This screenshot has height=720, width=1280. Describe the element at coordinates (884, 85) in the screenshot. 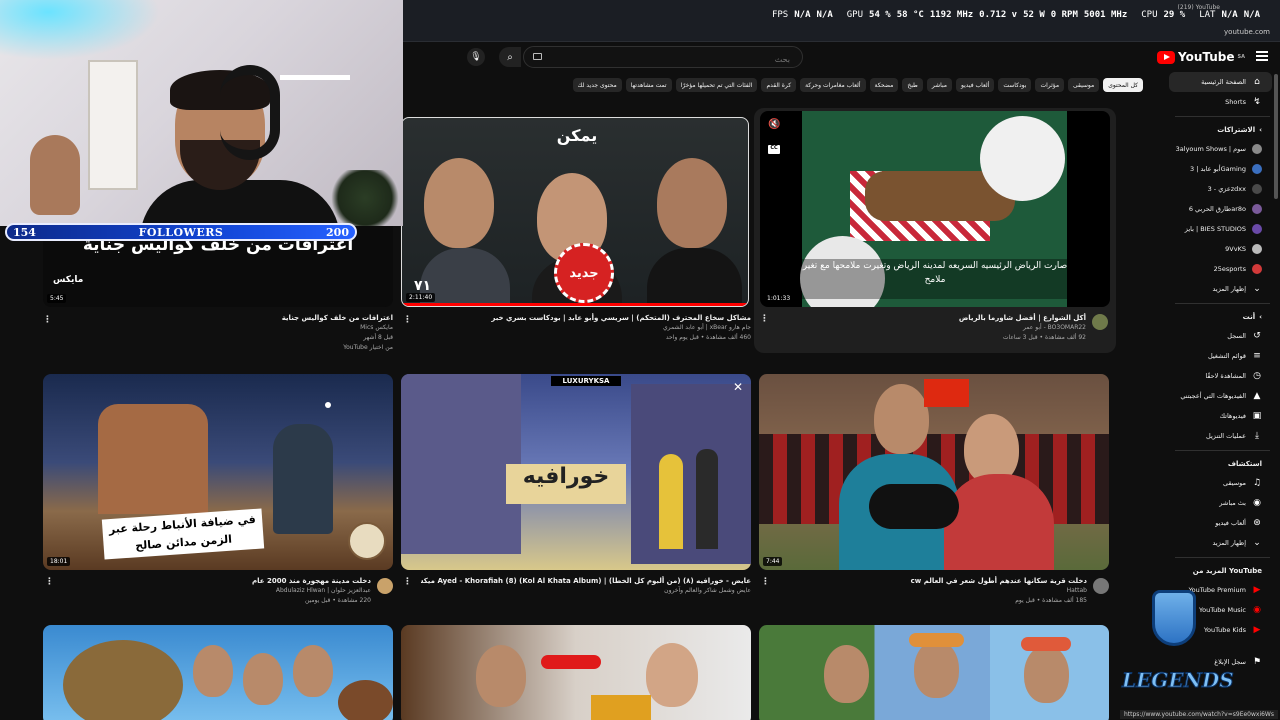

I see `chip-comedy: مضحكة` at that location.